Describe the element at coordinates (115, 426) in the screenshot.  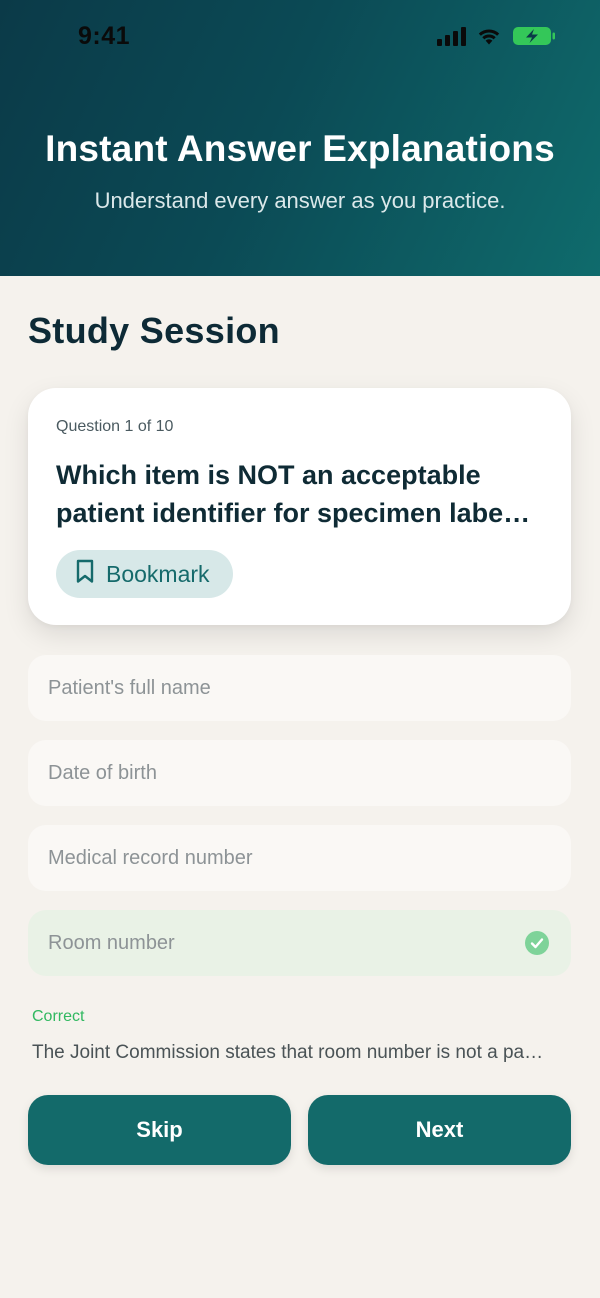
I see `question-counter: Question 1 of 10` at that location.